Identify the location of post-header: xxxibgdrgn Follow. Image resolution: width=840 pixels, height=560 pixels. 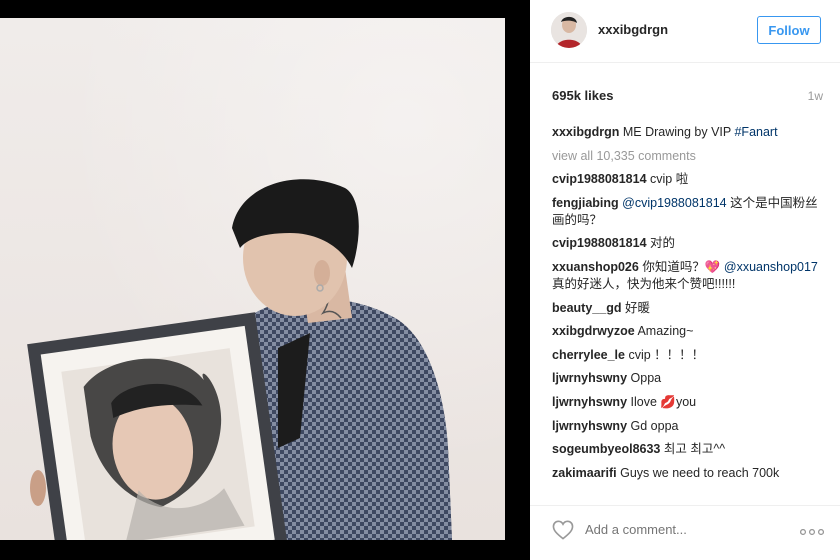
(685, 31).